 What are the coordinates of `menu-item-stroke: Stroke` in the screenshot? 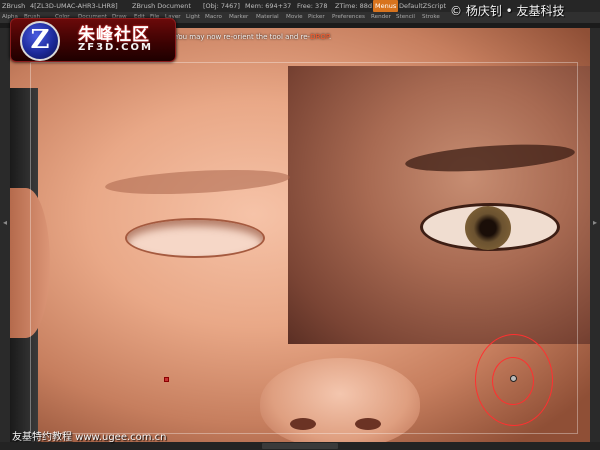 It's located at (431, 17).